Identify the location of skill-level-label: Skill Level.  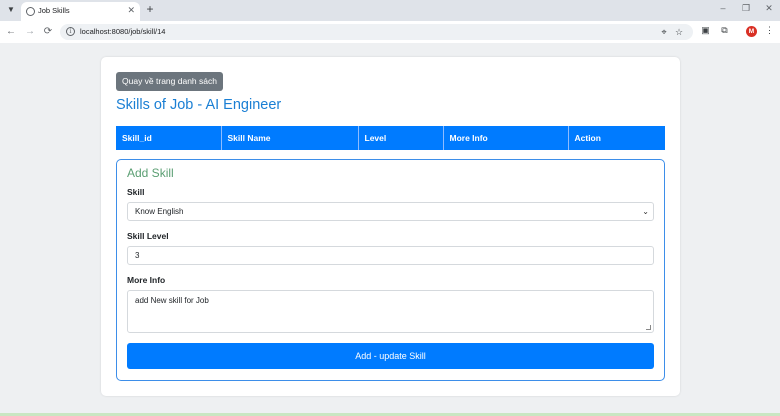
(148, 236).